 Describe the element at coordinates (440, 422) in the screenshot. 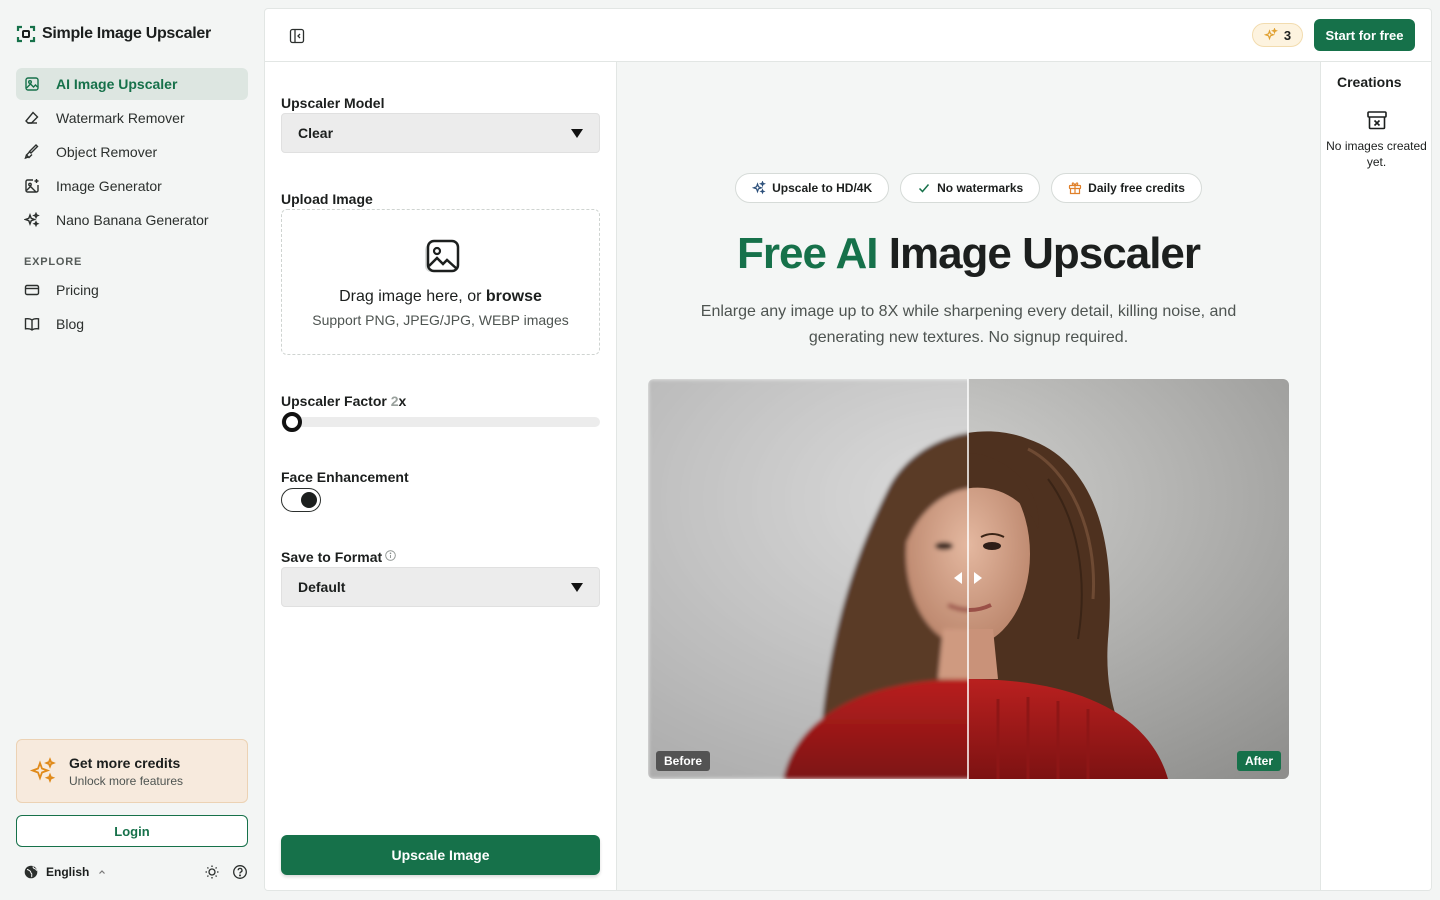

I see `upscaler-factor-slider` at that location.